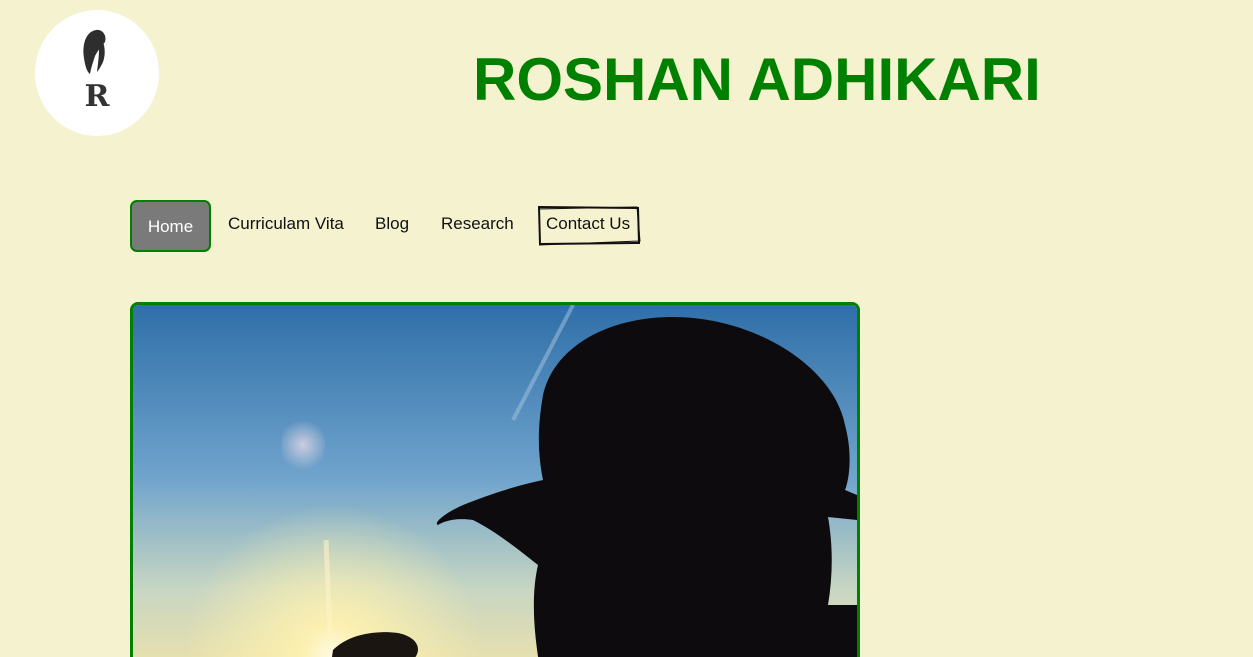 The height and width of the screenshot is (657, 1253). I want to click on site-title: ROSHAN ADHIKARI, so click(757, 79).